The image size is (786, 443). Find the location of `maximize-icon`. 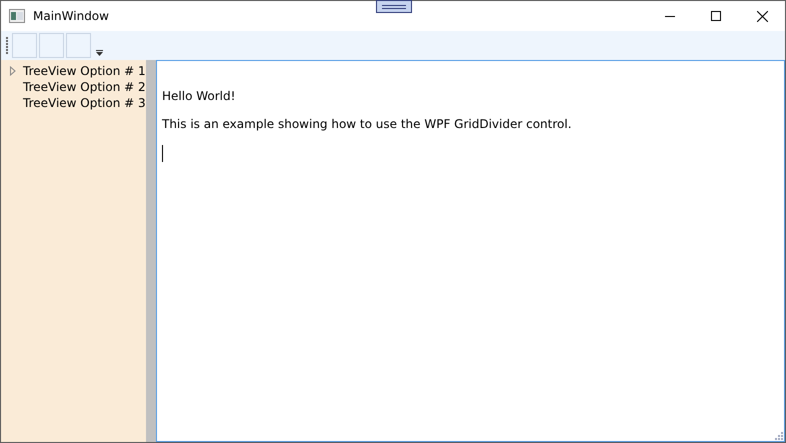

maximize-icon is located at coordinates (716, 16).